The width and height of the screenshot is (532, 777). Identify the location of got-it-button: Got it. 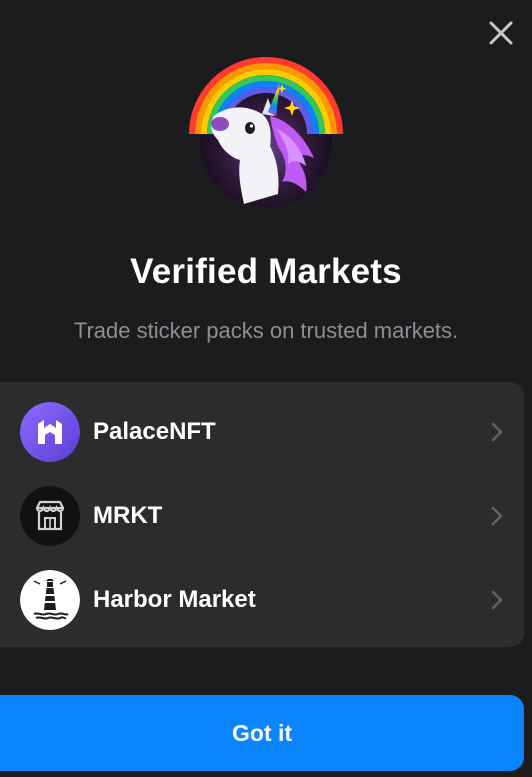
(262, 733).